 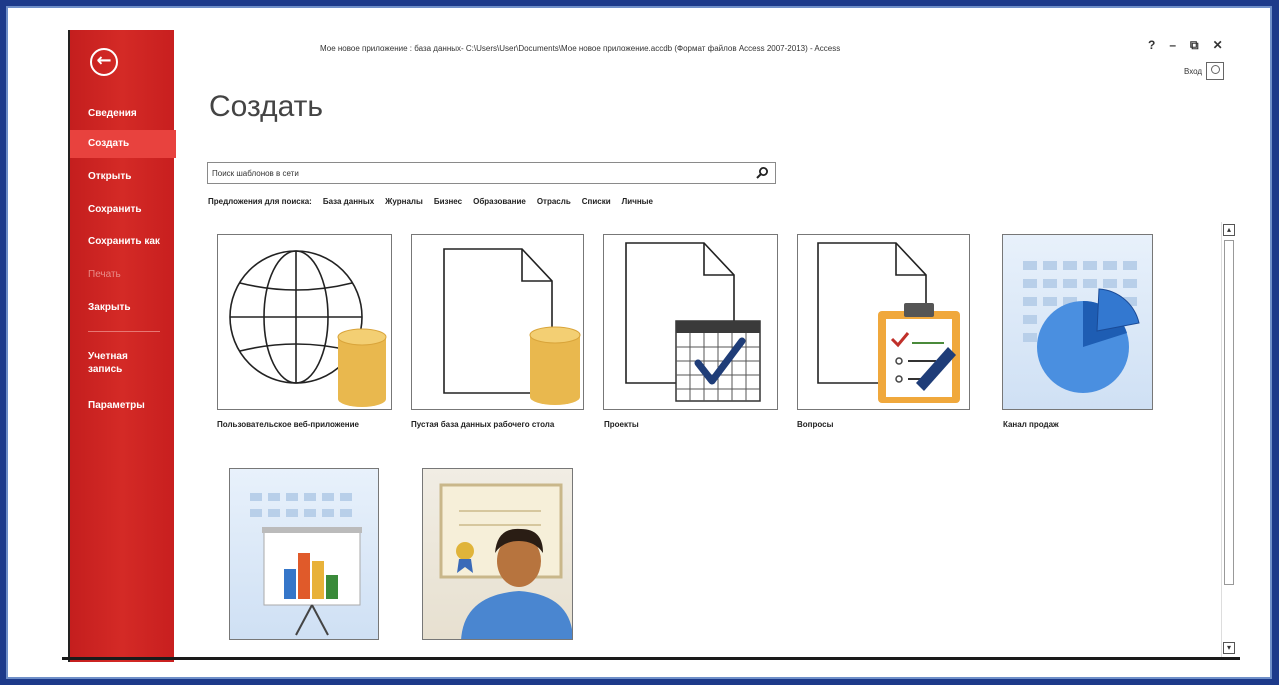 What do you see at coordinates (123, 308) in the screenshot?
I see `nav-close: Закрыть` at bounding box center [123, 308].